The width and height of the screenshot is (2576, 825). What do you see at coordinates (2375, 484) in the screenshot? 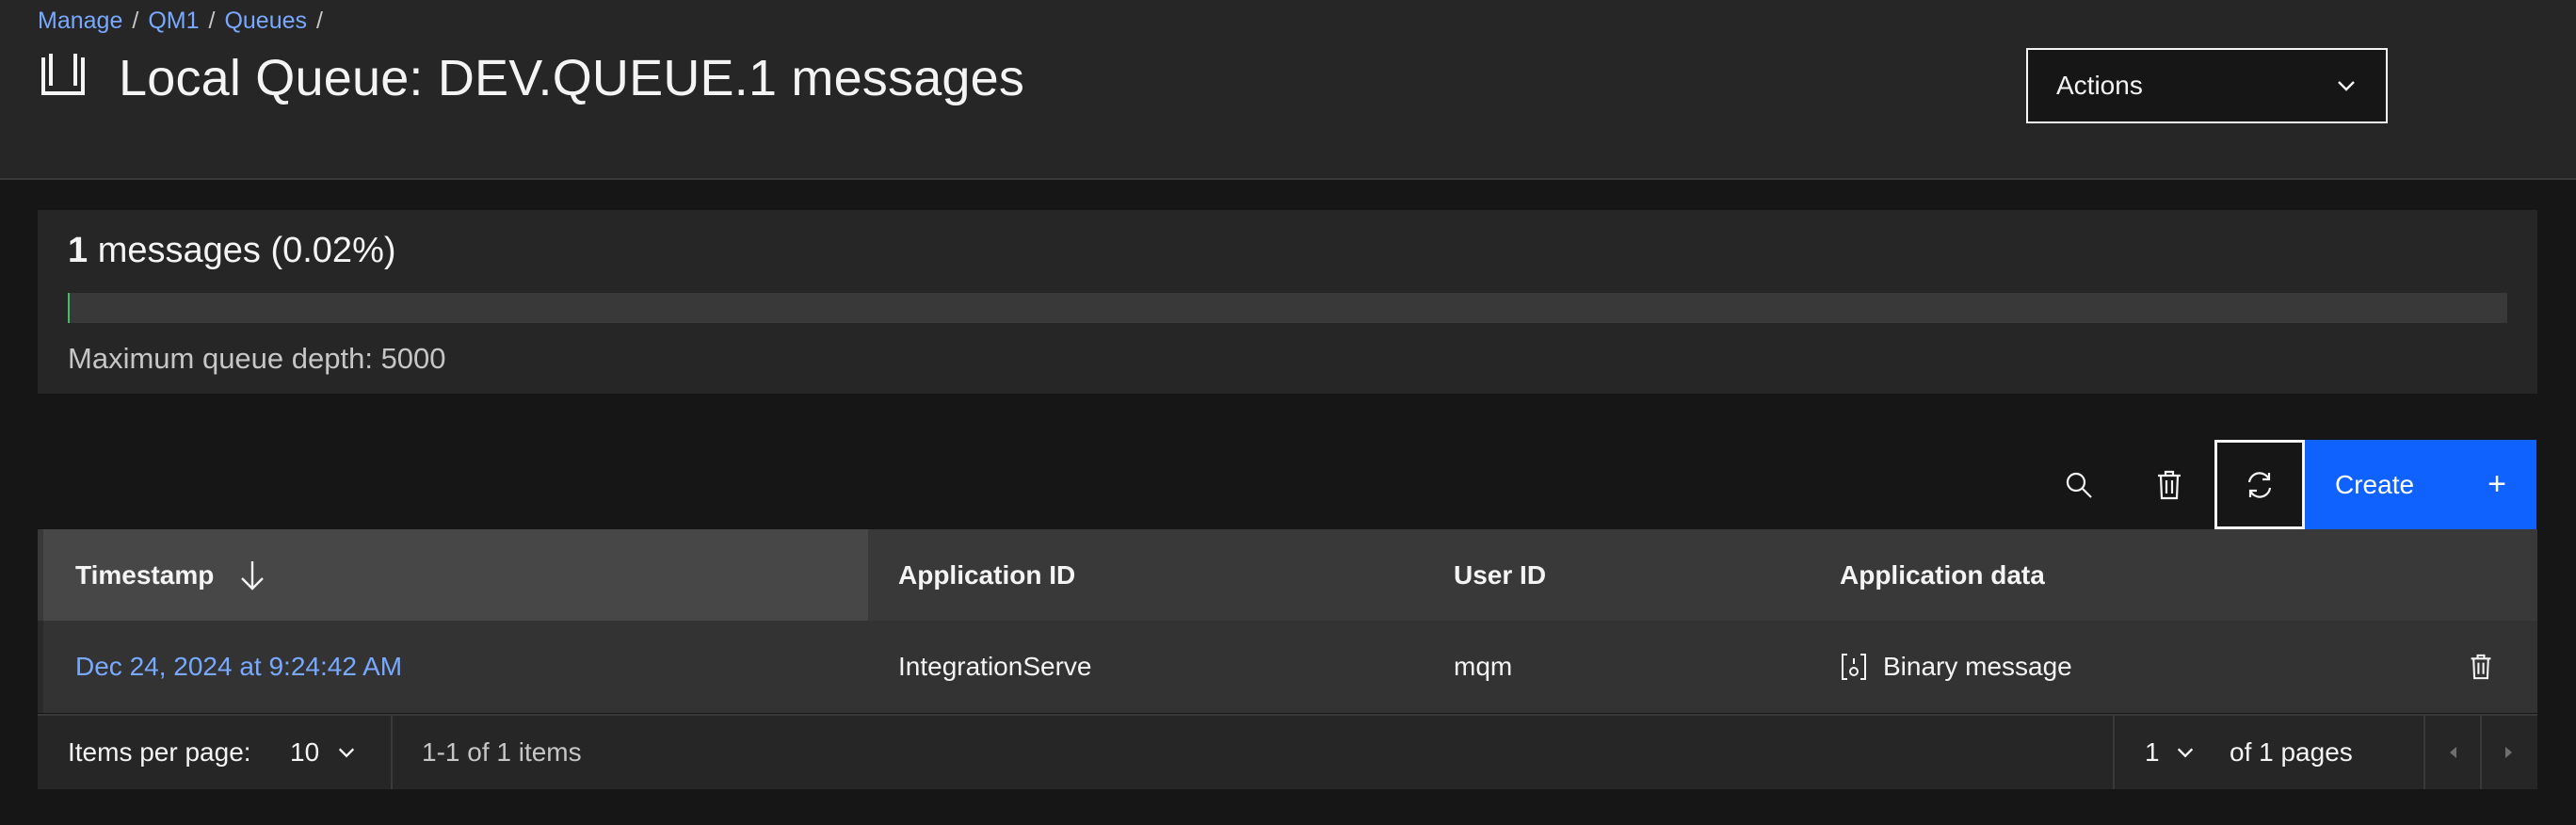
I see `create-label: Create` at bounding box center [2375, 484].